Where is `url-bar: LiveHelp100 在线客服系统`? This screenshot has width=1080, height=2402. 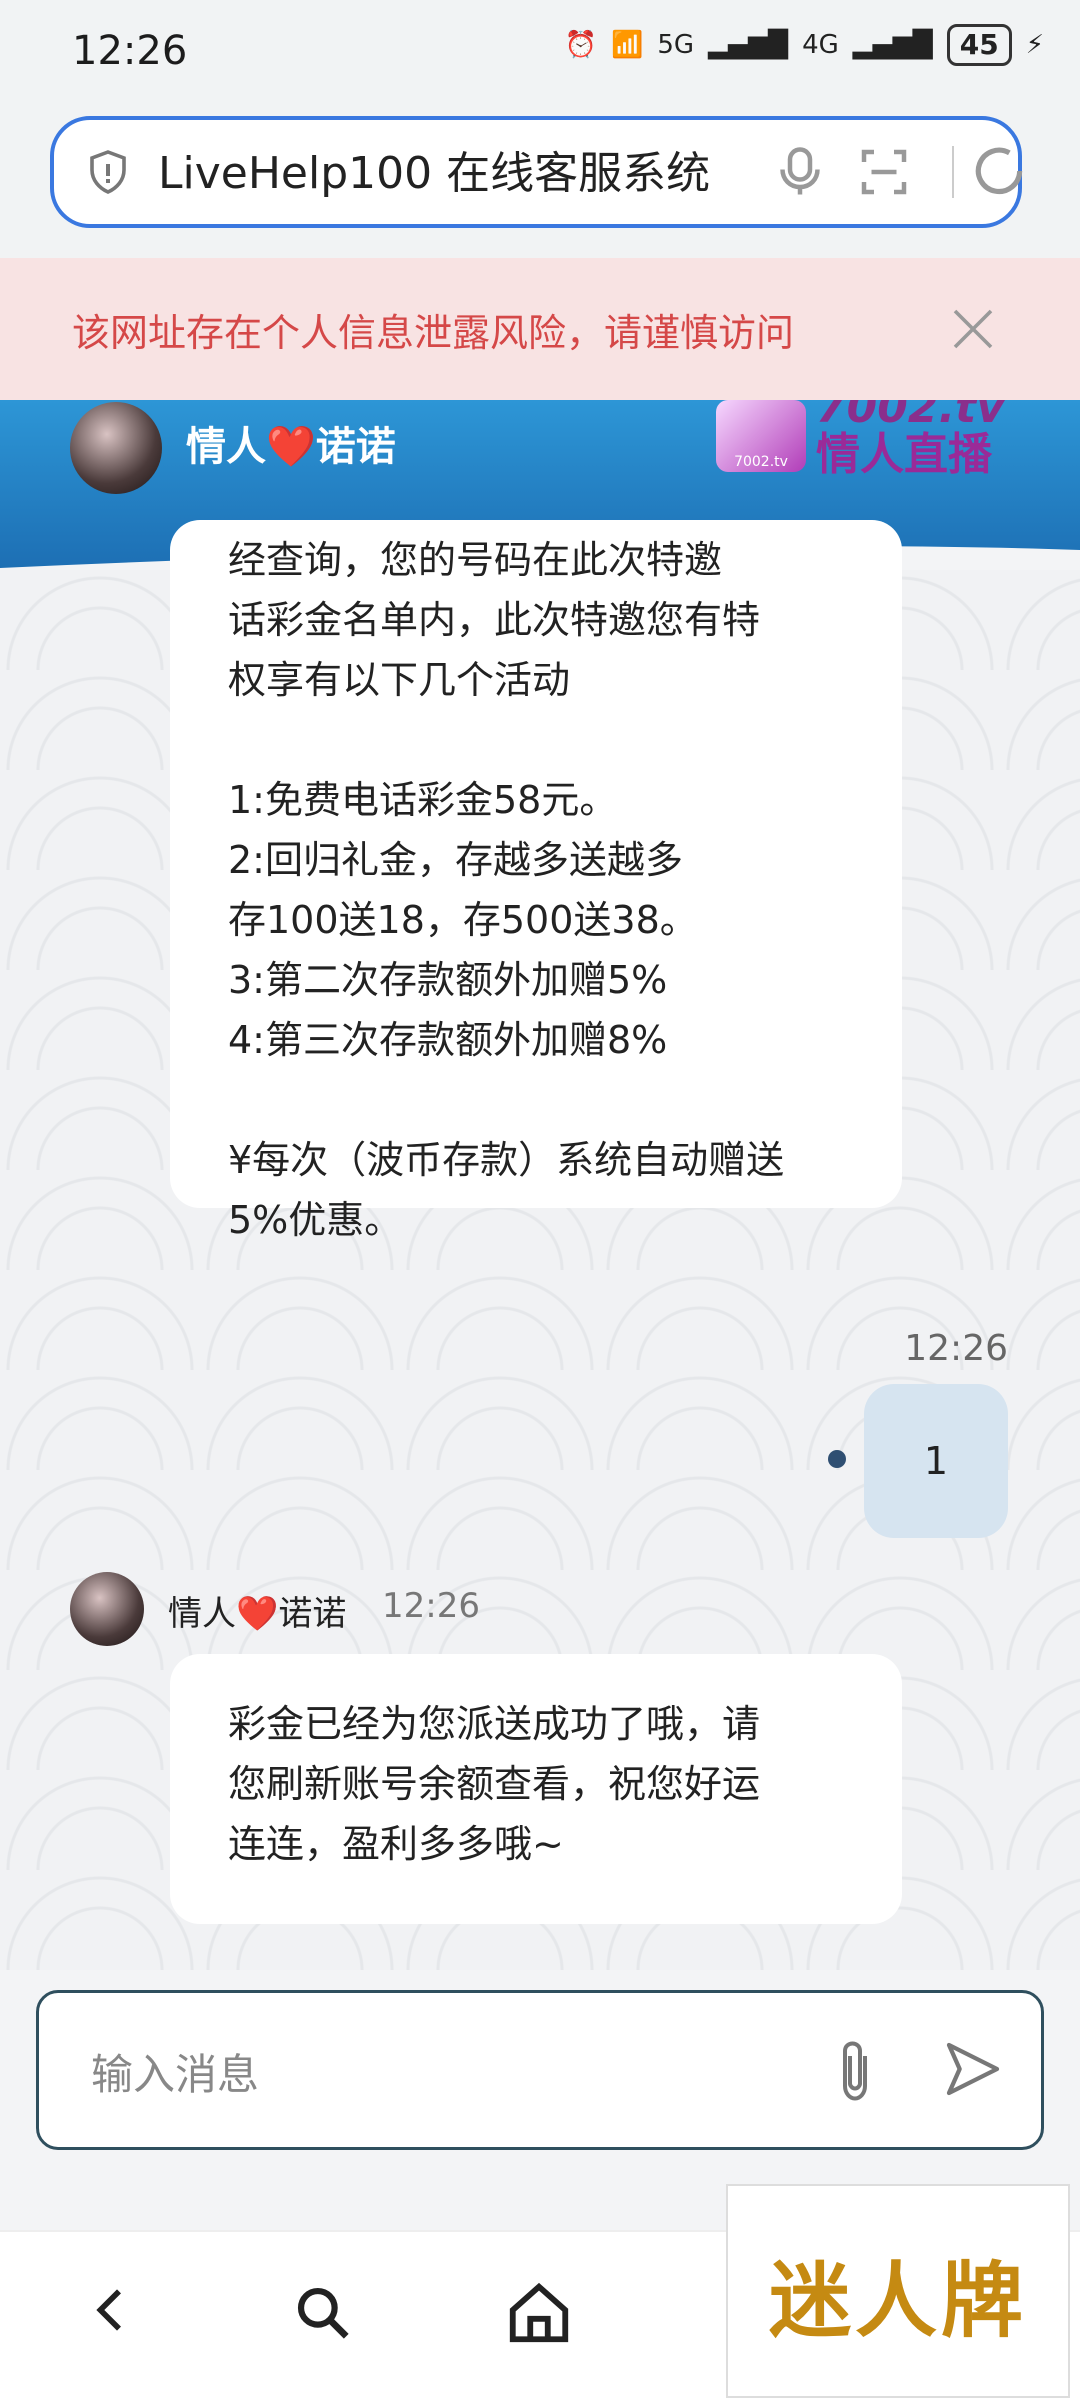
url-bar: LiveHelp100 在线客服系统 is located at coordinates (536, 172).